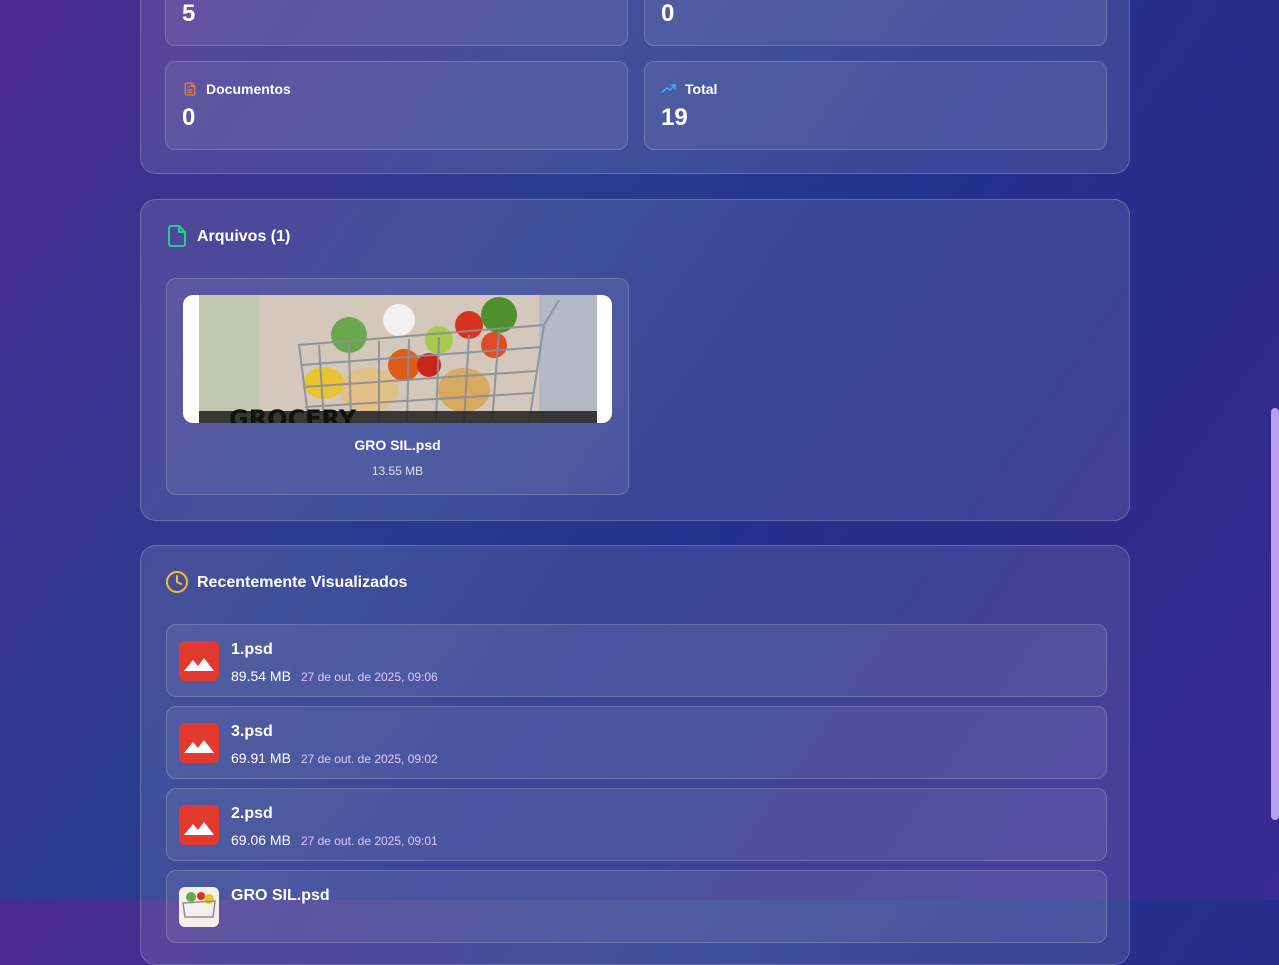 This screenshot has height=965, width=1279. What do you see at coordinates (397, 445) in the screenshot?
I see `file-name: GRO SIL.psd` at bounding box center [397, 445].